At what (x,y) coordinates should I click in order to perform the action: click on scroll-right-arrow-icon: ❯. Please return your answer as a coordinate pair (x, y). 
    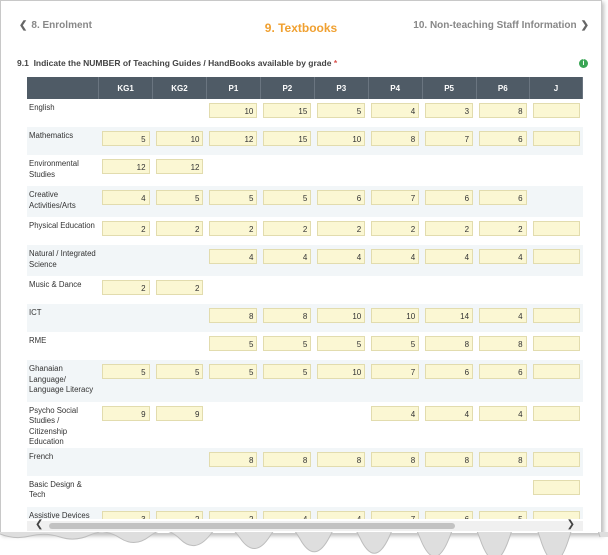
    Looking at the image, I should click on (571, 524).